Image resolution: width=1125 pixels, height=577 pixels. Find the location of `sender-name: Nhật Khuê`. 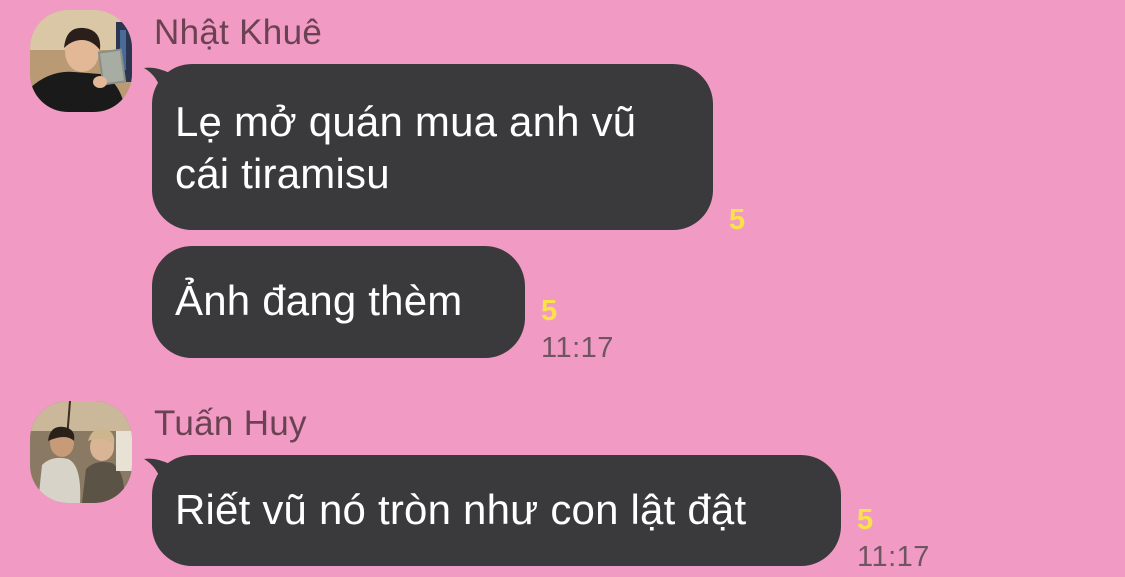

sender-name: Nhật Khuê is located at coordinates (238, 32).